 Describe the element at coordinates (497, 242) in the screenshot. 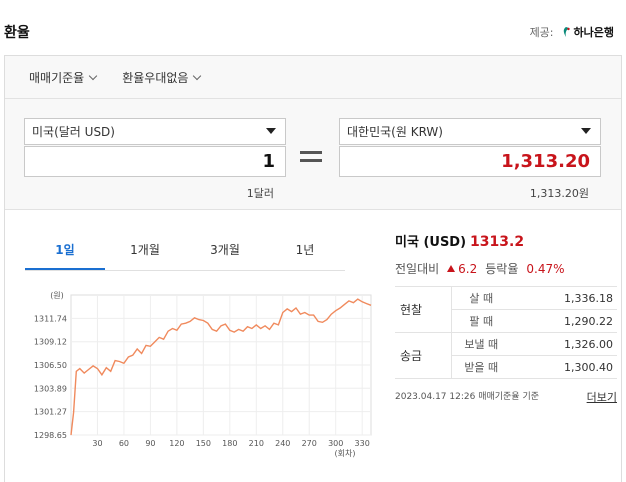

I see `current-rate: 1313.2` at that location.